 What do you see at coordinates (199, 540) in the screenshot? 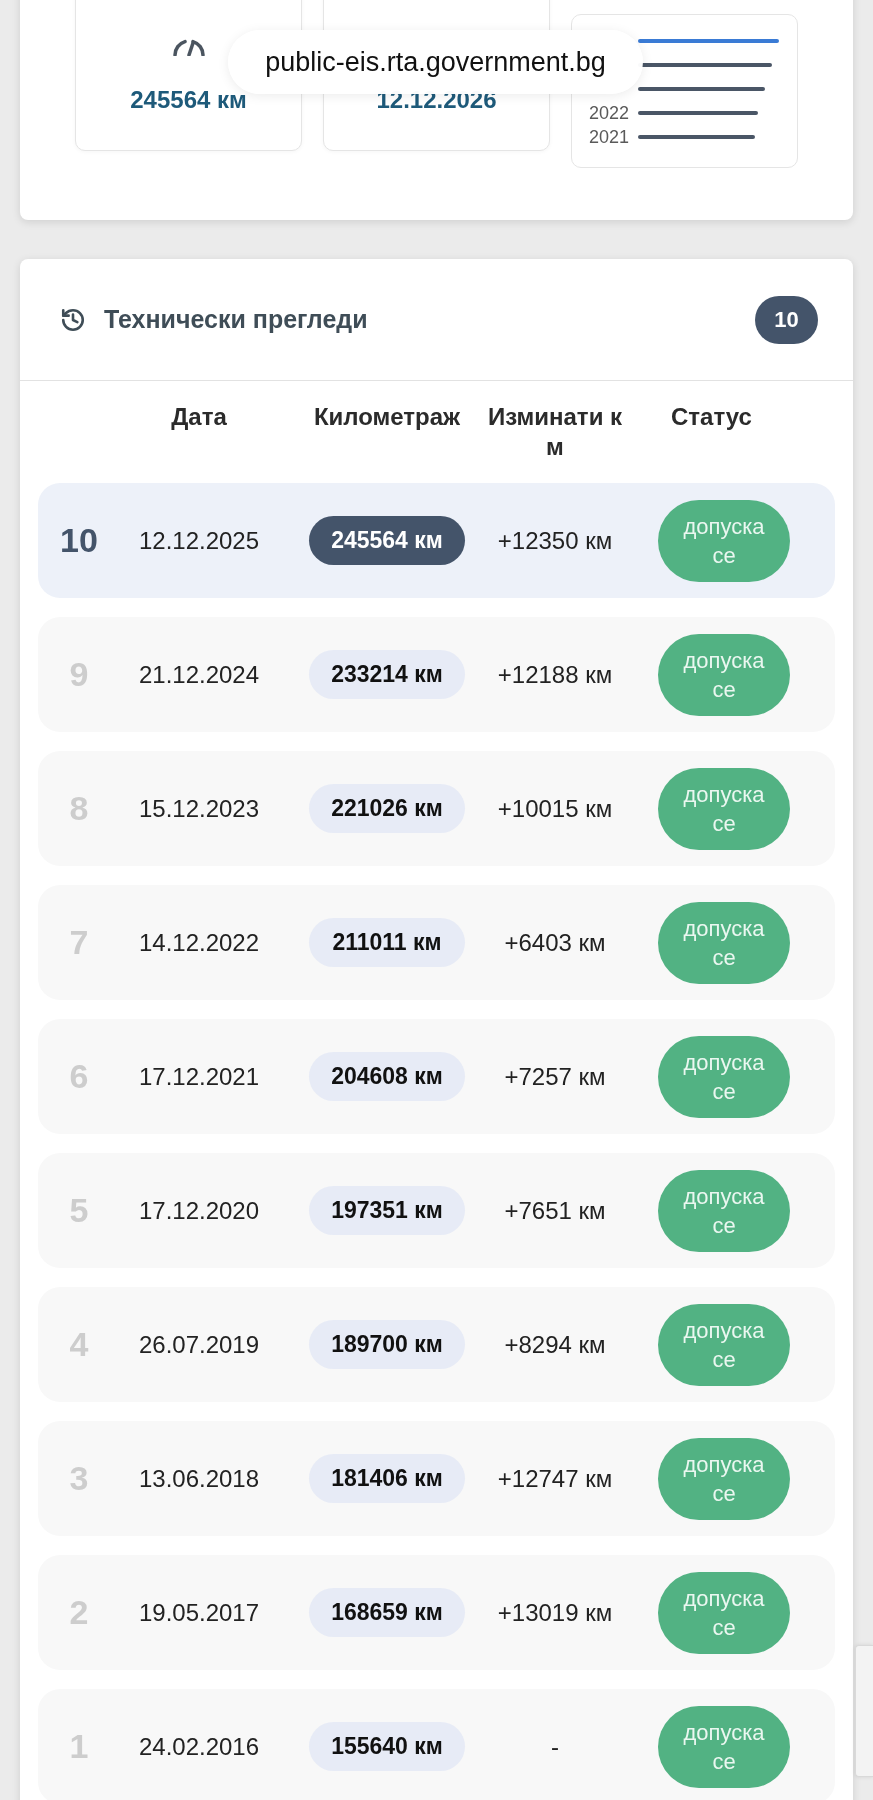
I see `inspection-date: 12.12.2025` at bounding box center [199, 540].